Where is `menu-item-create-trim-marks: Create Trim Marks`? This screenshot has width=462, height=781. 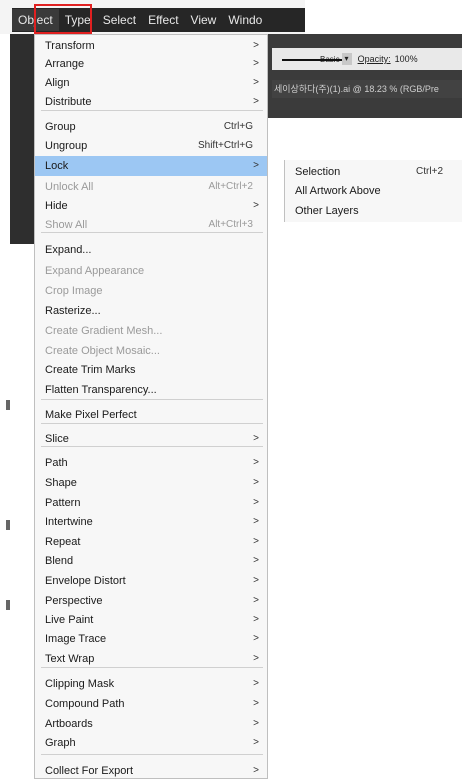
menu-item-create-trim-marks: Create Trim Marks is located at coordinates (151, 370).